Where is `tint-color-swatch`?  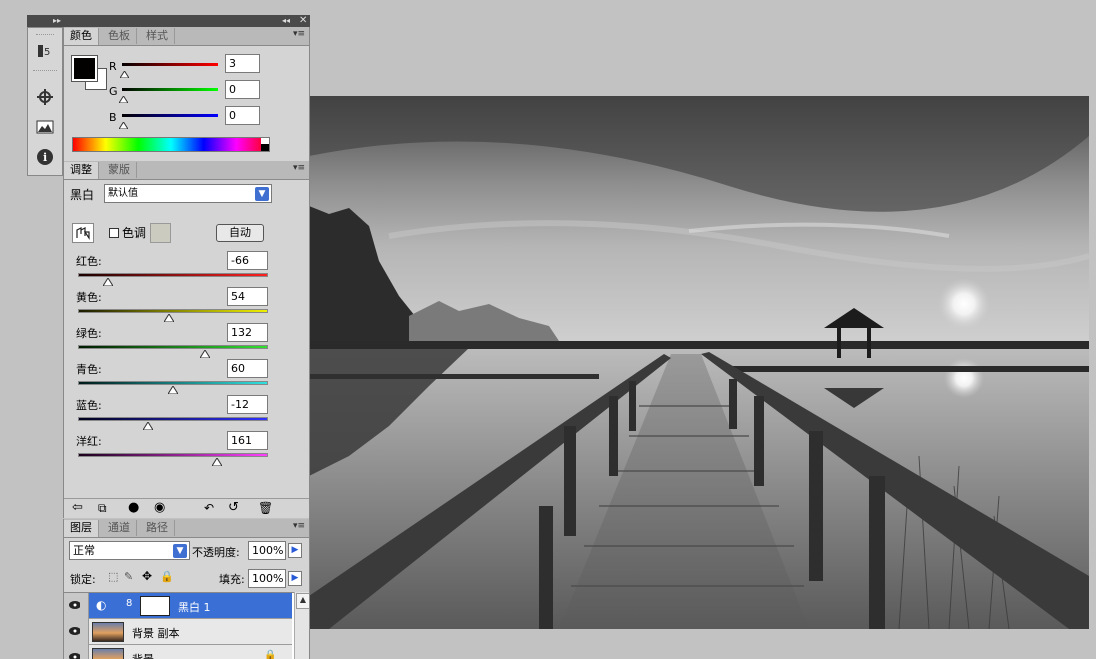 tint-color-swatch is located at coordinates (160, 233).